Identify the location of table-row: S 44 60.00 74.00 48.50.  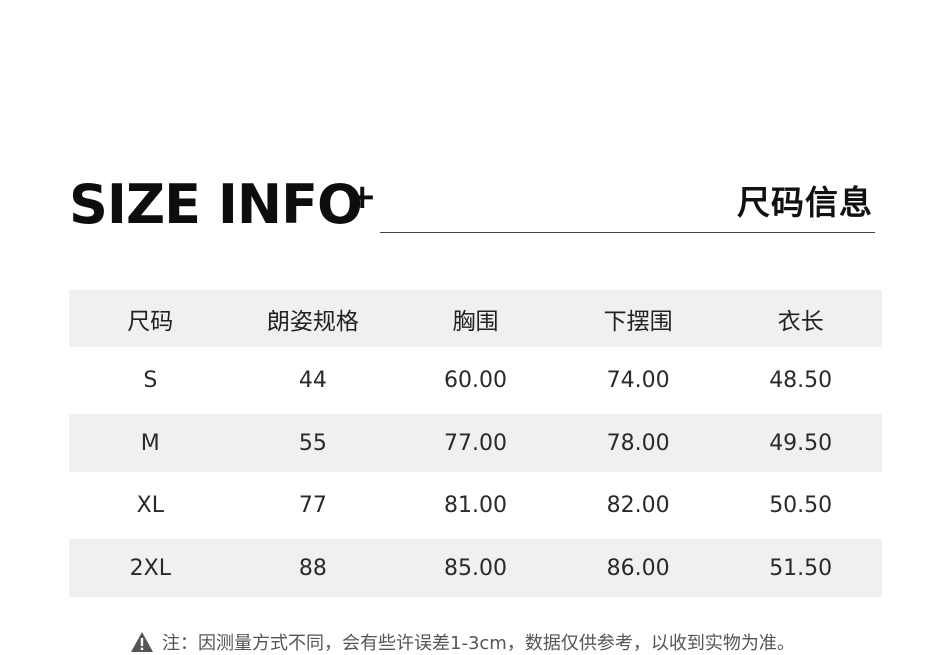
(475, 380).